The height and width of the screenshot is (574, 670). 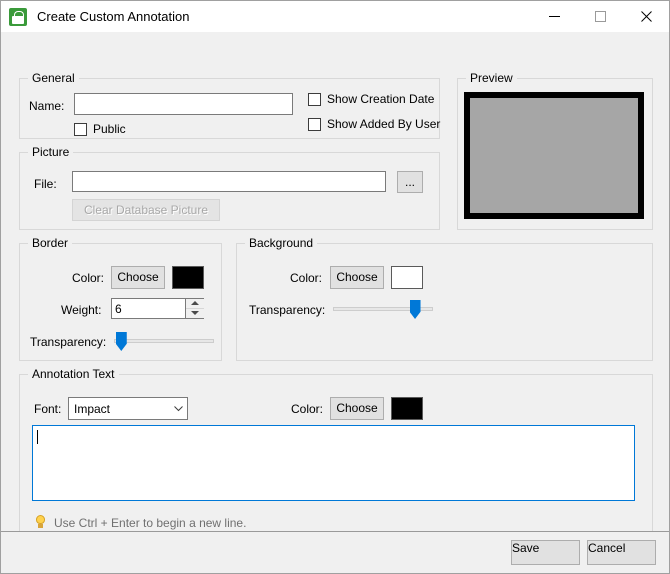 I want to click on border-weight-stepper, so click(x=194, y=308).